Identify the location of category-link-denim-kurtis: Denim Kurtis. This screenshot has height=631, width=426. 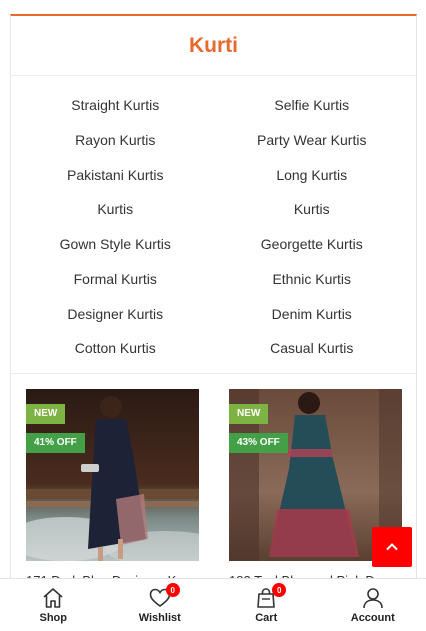
(312, 315).